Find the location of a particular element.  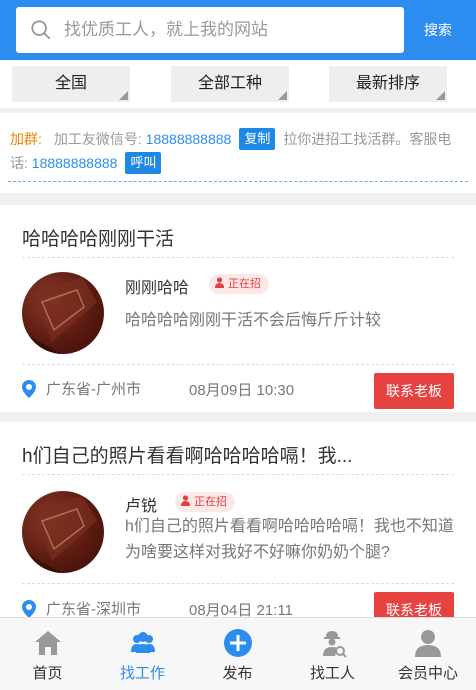

search-input is located at coordinates (214, 30).